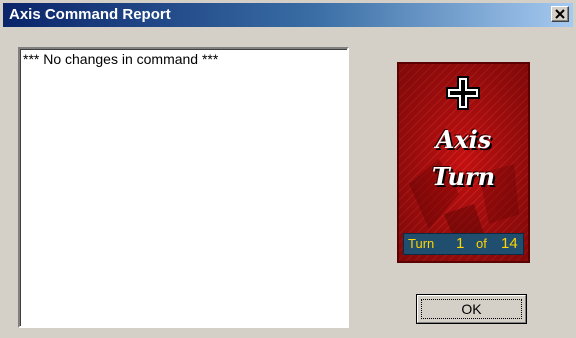 This screenshot has height=338, width=576. Describe the element at coordinates (421, 243) in the screenshot. I see `turn-counter-label: Turn` at that location.